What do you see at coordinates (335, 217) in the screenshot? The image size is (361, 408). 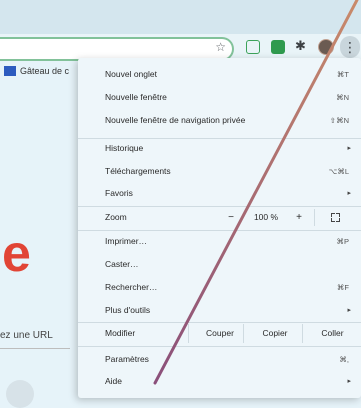 I see `fullscreen-icon` at bounding box center [335, 217].